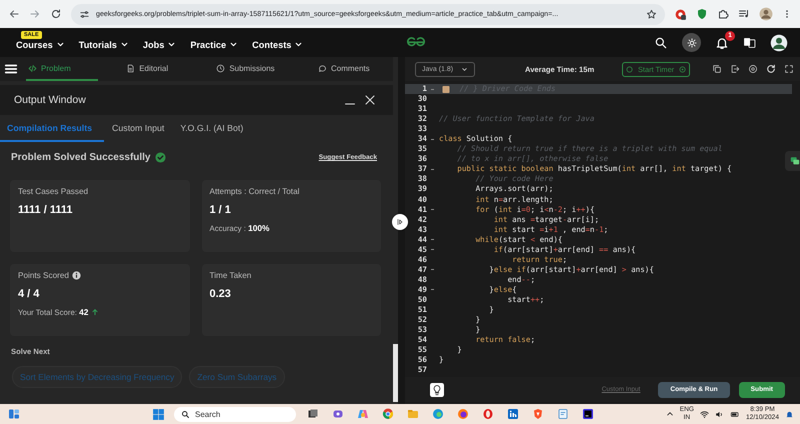 Image resolution: width=800 pixels, height=424 pixels. I want to click on info-icon, so click(76, 275).